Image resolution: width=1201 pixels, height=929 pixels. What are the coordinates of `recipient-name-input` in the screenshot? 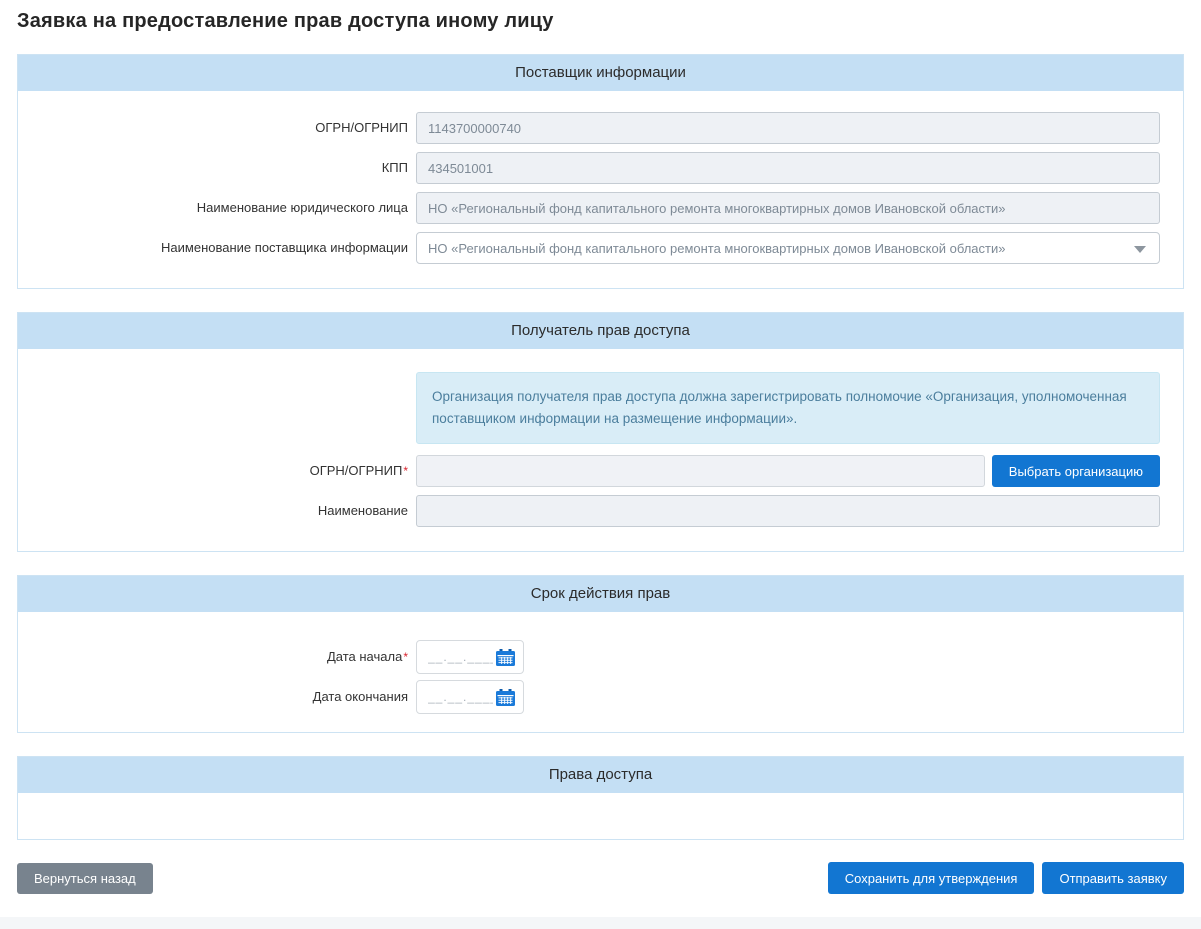 It's located at (788, 511).